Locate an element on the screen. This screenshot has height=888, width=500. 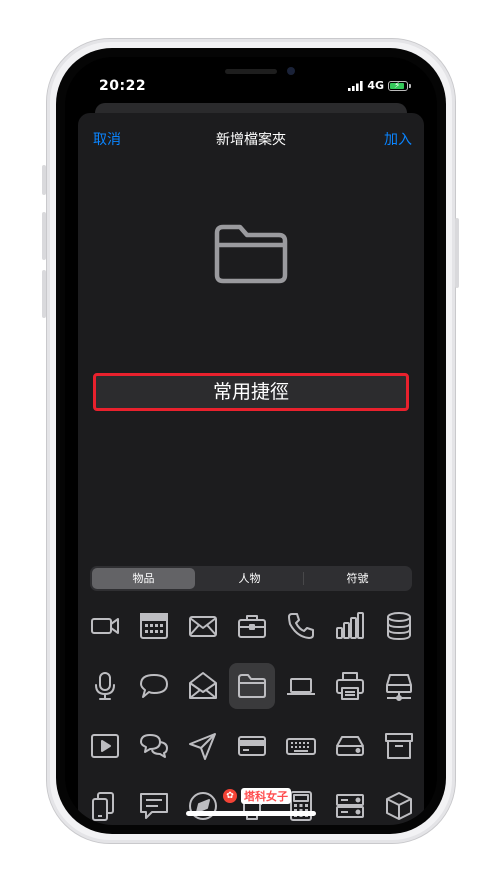
segment-people: 人物 is located at coordinates (249, 578).